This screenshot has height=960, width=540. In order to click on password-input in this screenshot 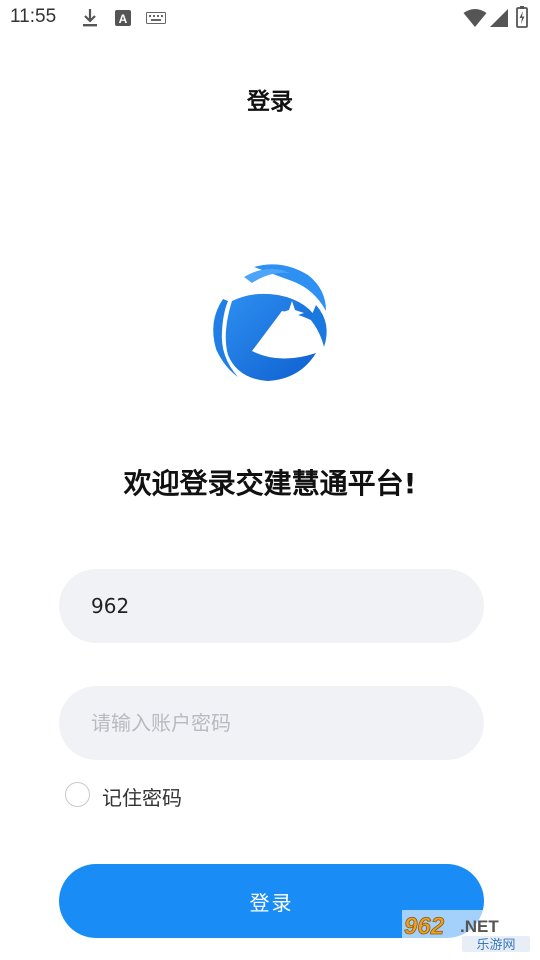, I will do `click(271, 723)`.